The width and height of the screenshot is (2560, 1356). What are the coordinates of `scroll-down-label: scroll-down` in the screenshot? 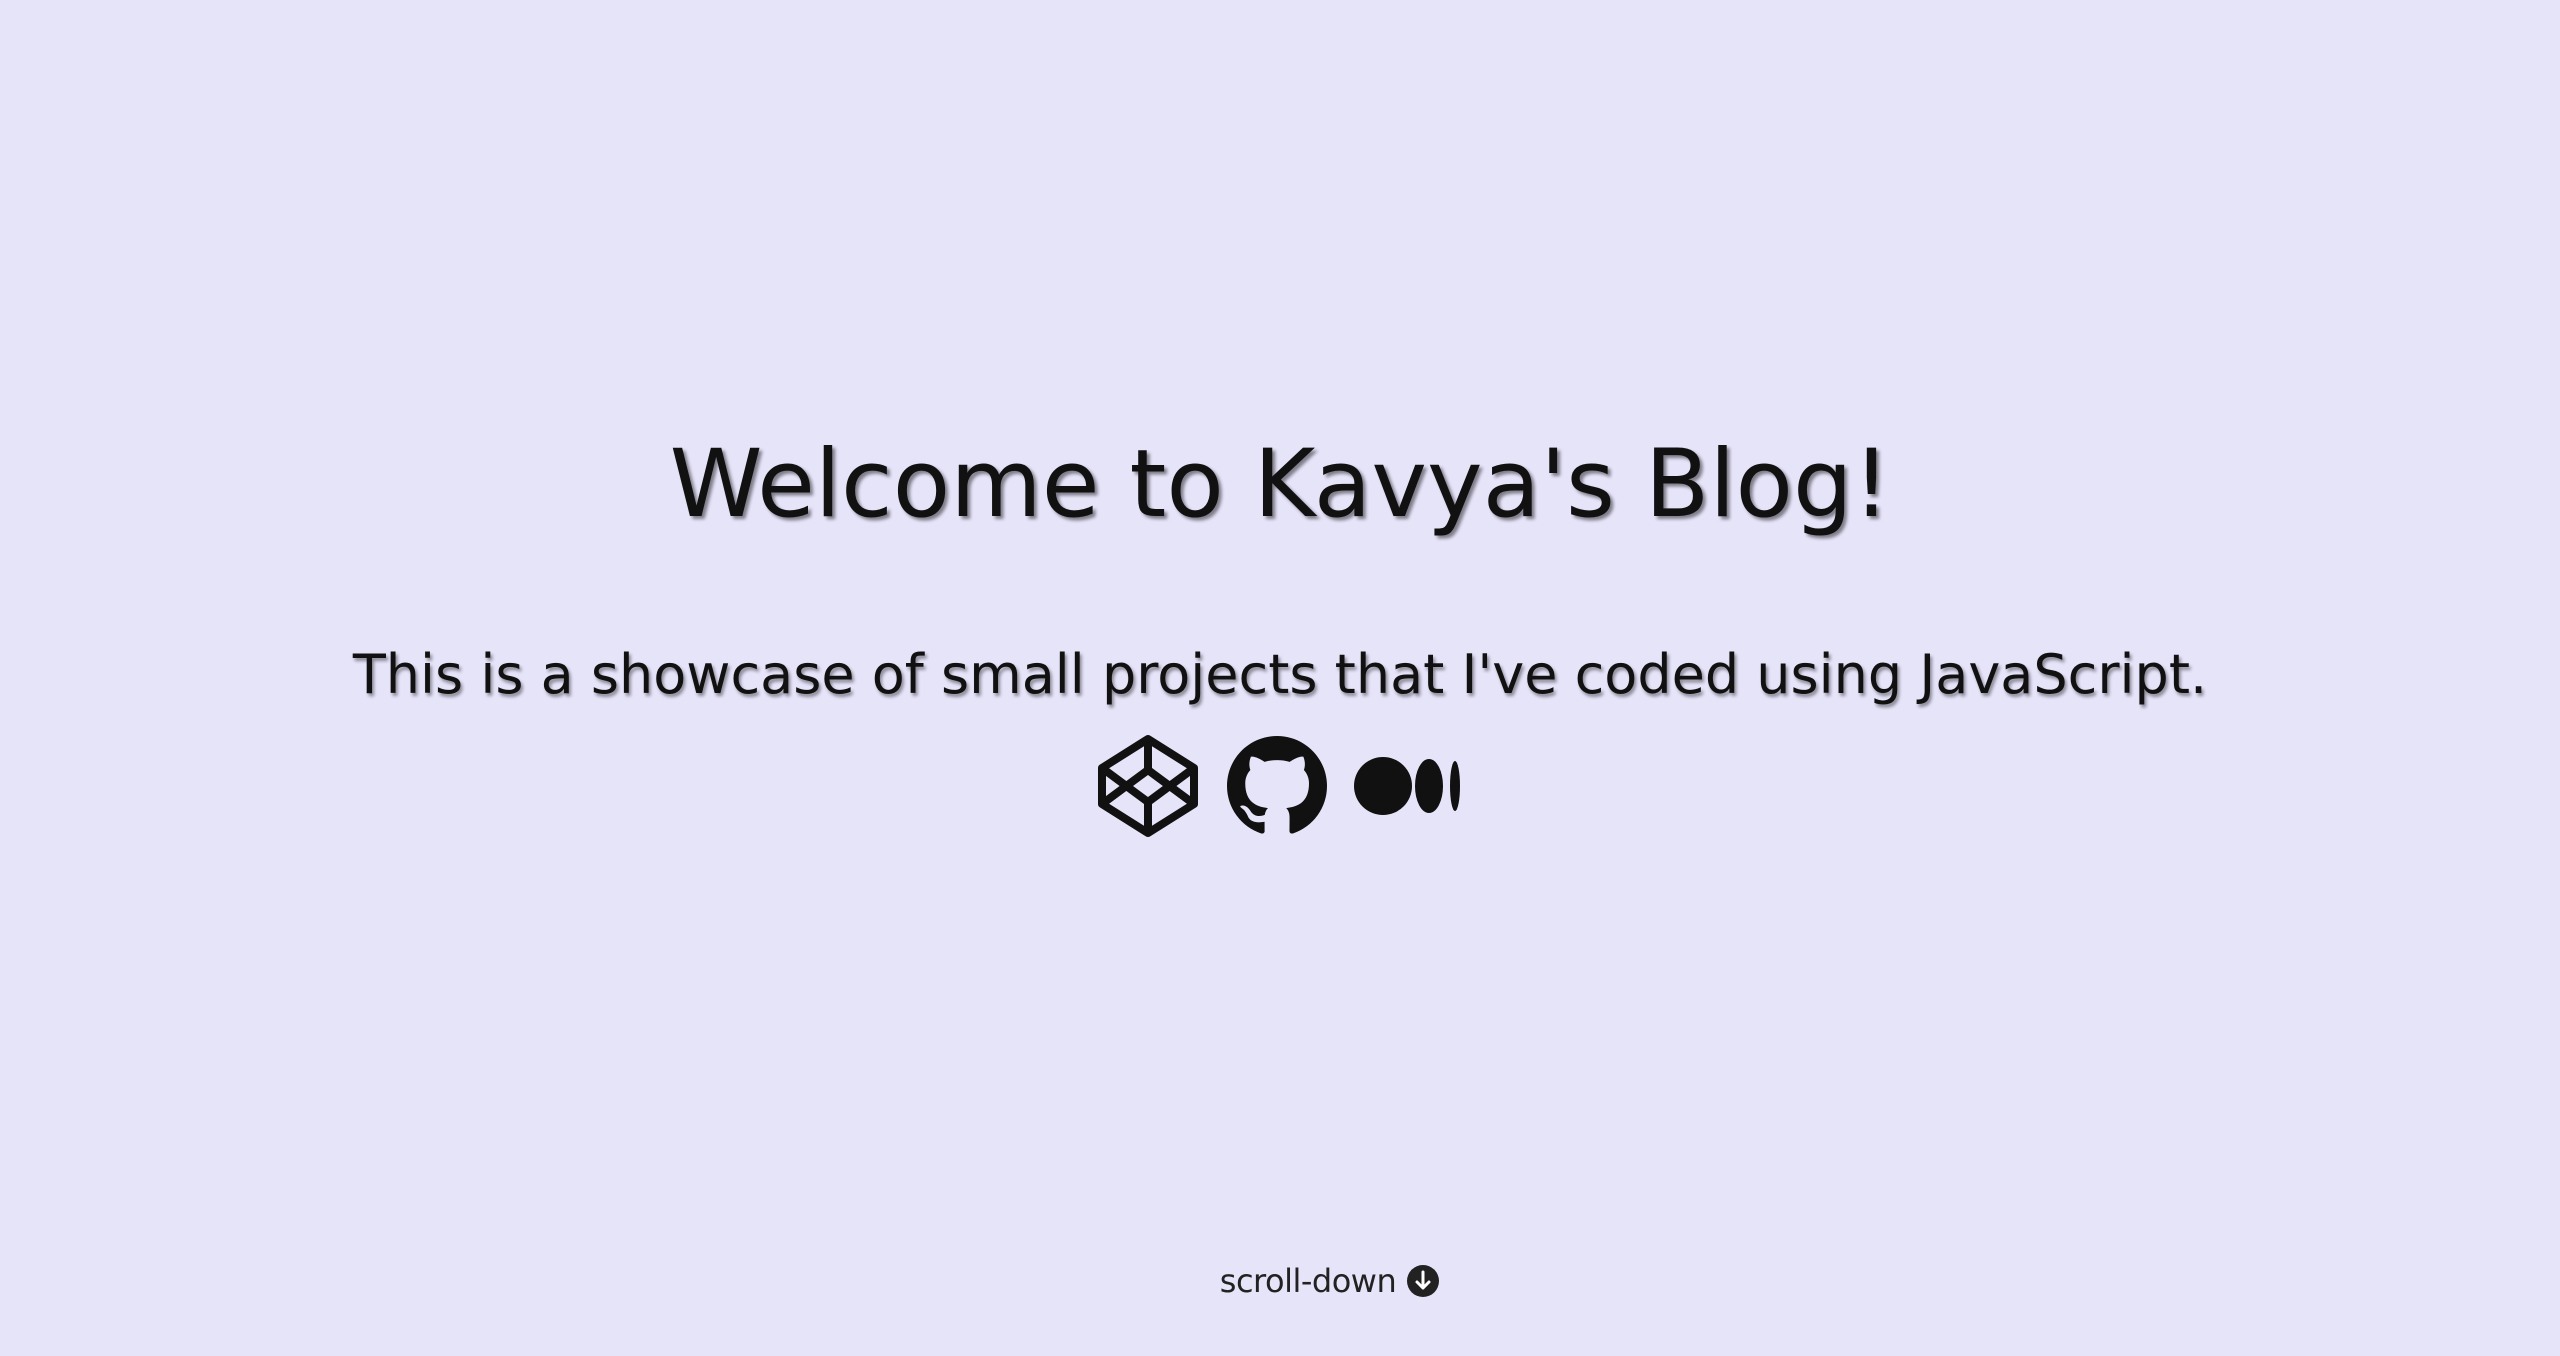 It's located at (1308, 1281).